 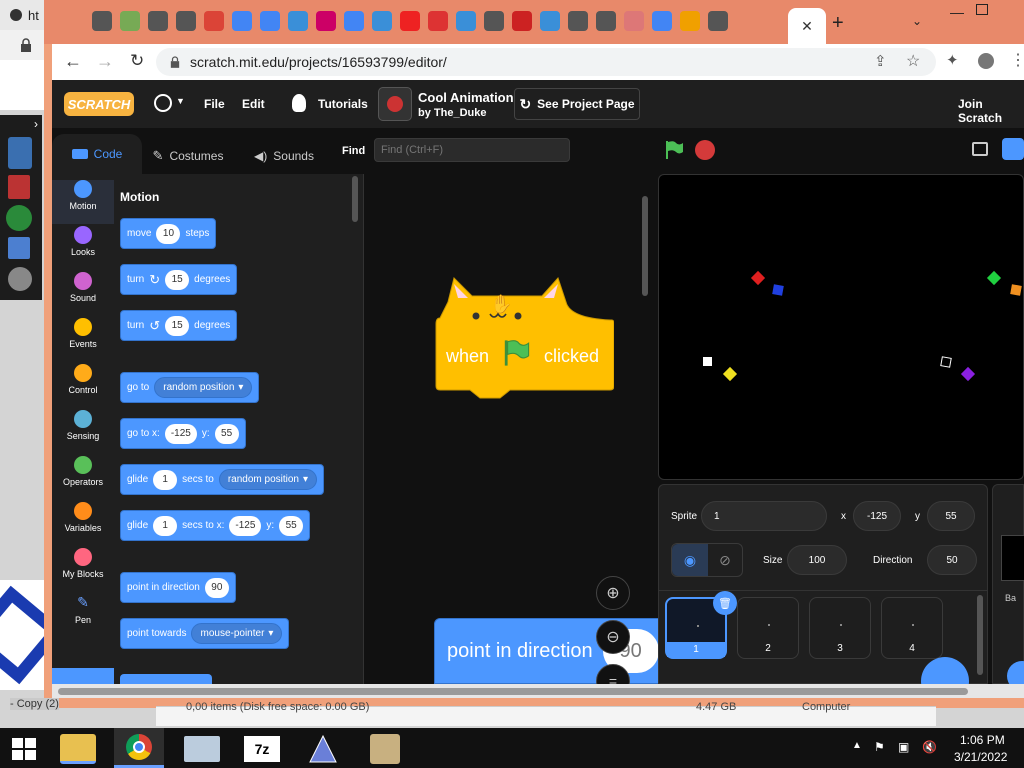 I want to click on category-events: Events, so click(x=83, y=340).